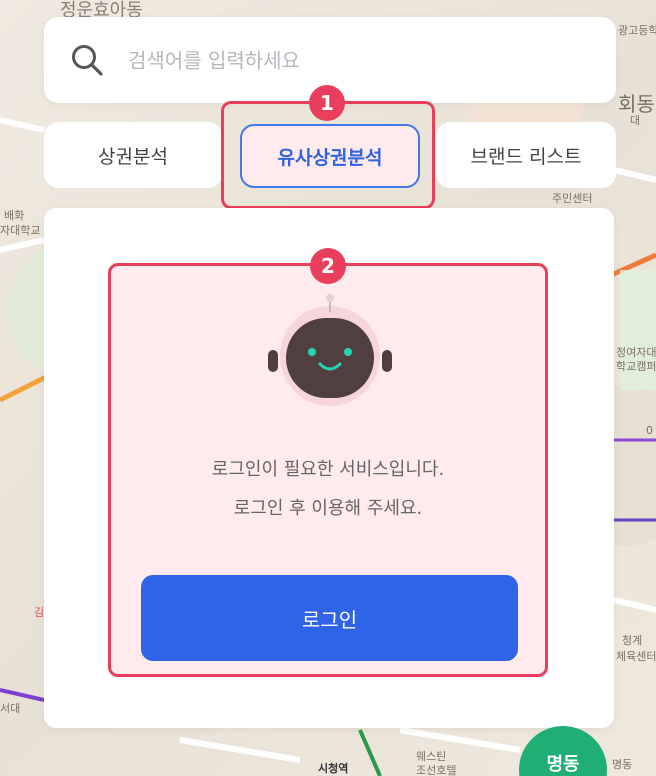 This screenshot has height=776, width=656. I want to click on map-label: 자대학교, so click(20, 230).